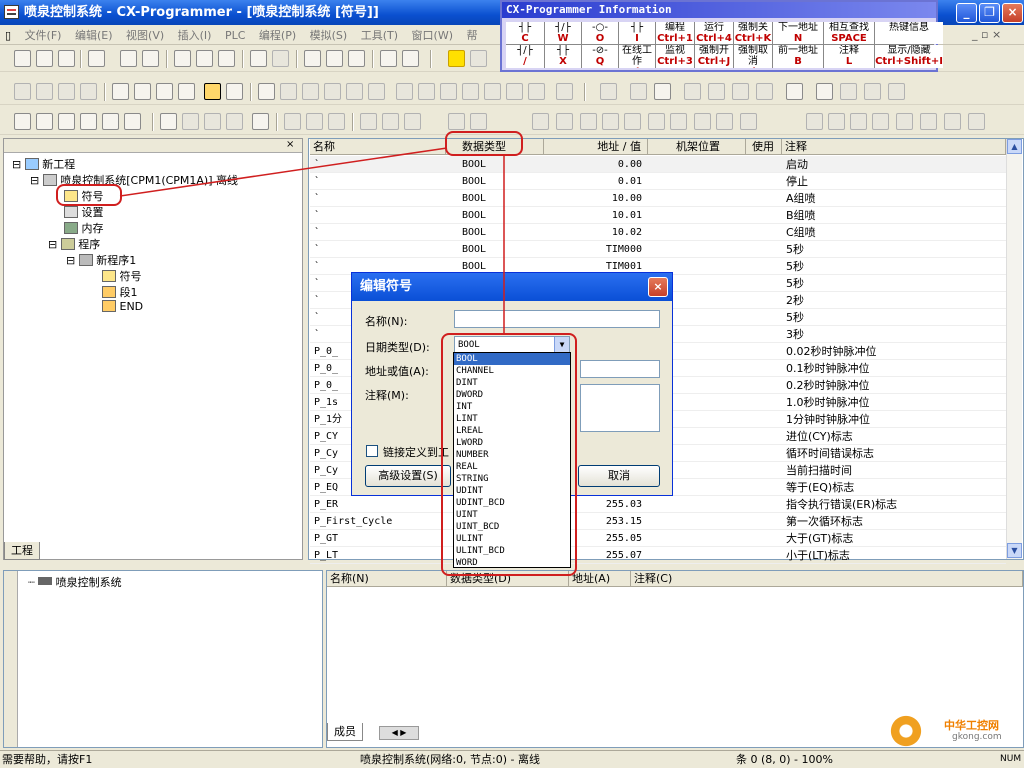 Image resolution: width=1024 pixels, height=768 pixels. What do you see at coordinates (977, 737) in the screenshot?
I see `watermark-url: gkong.com` at bounding box center [977, 737].